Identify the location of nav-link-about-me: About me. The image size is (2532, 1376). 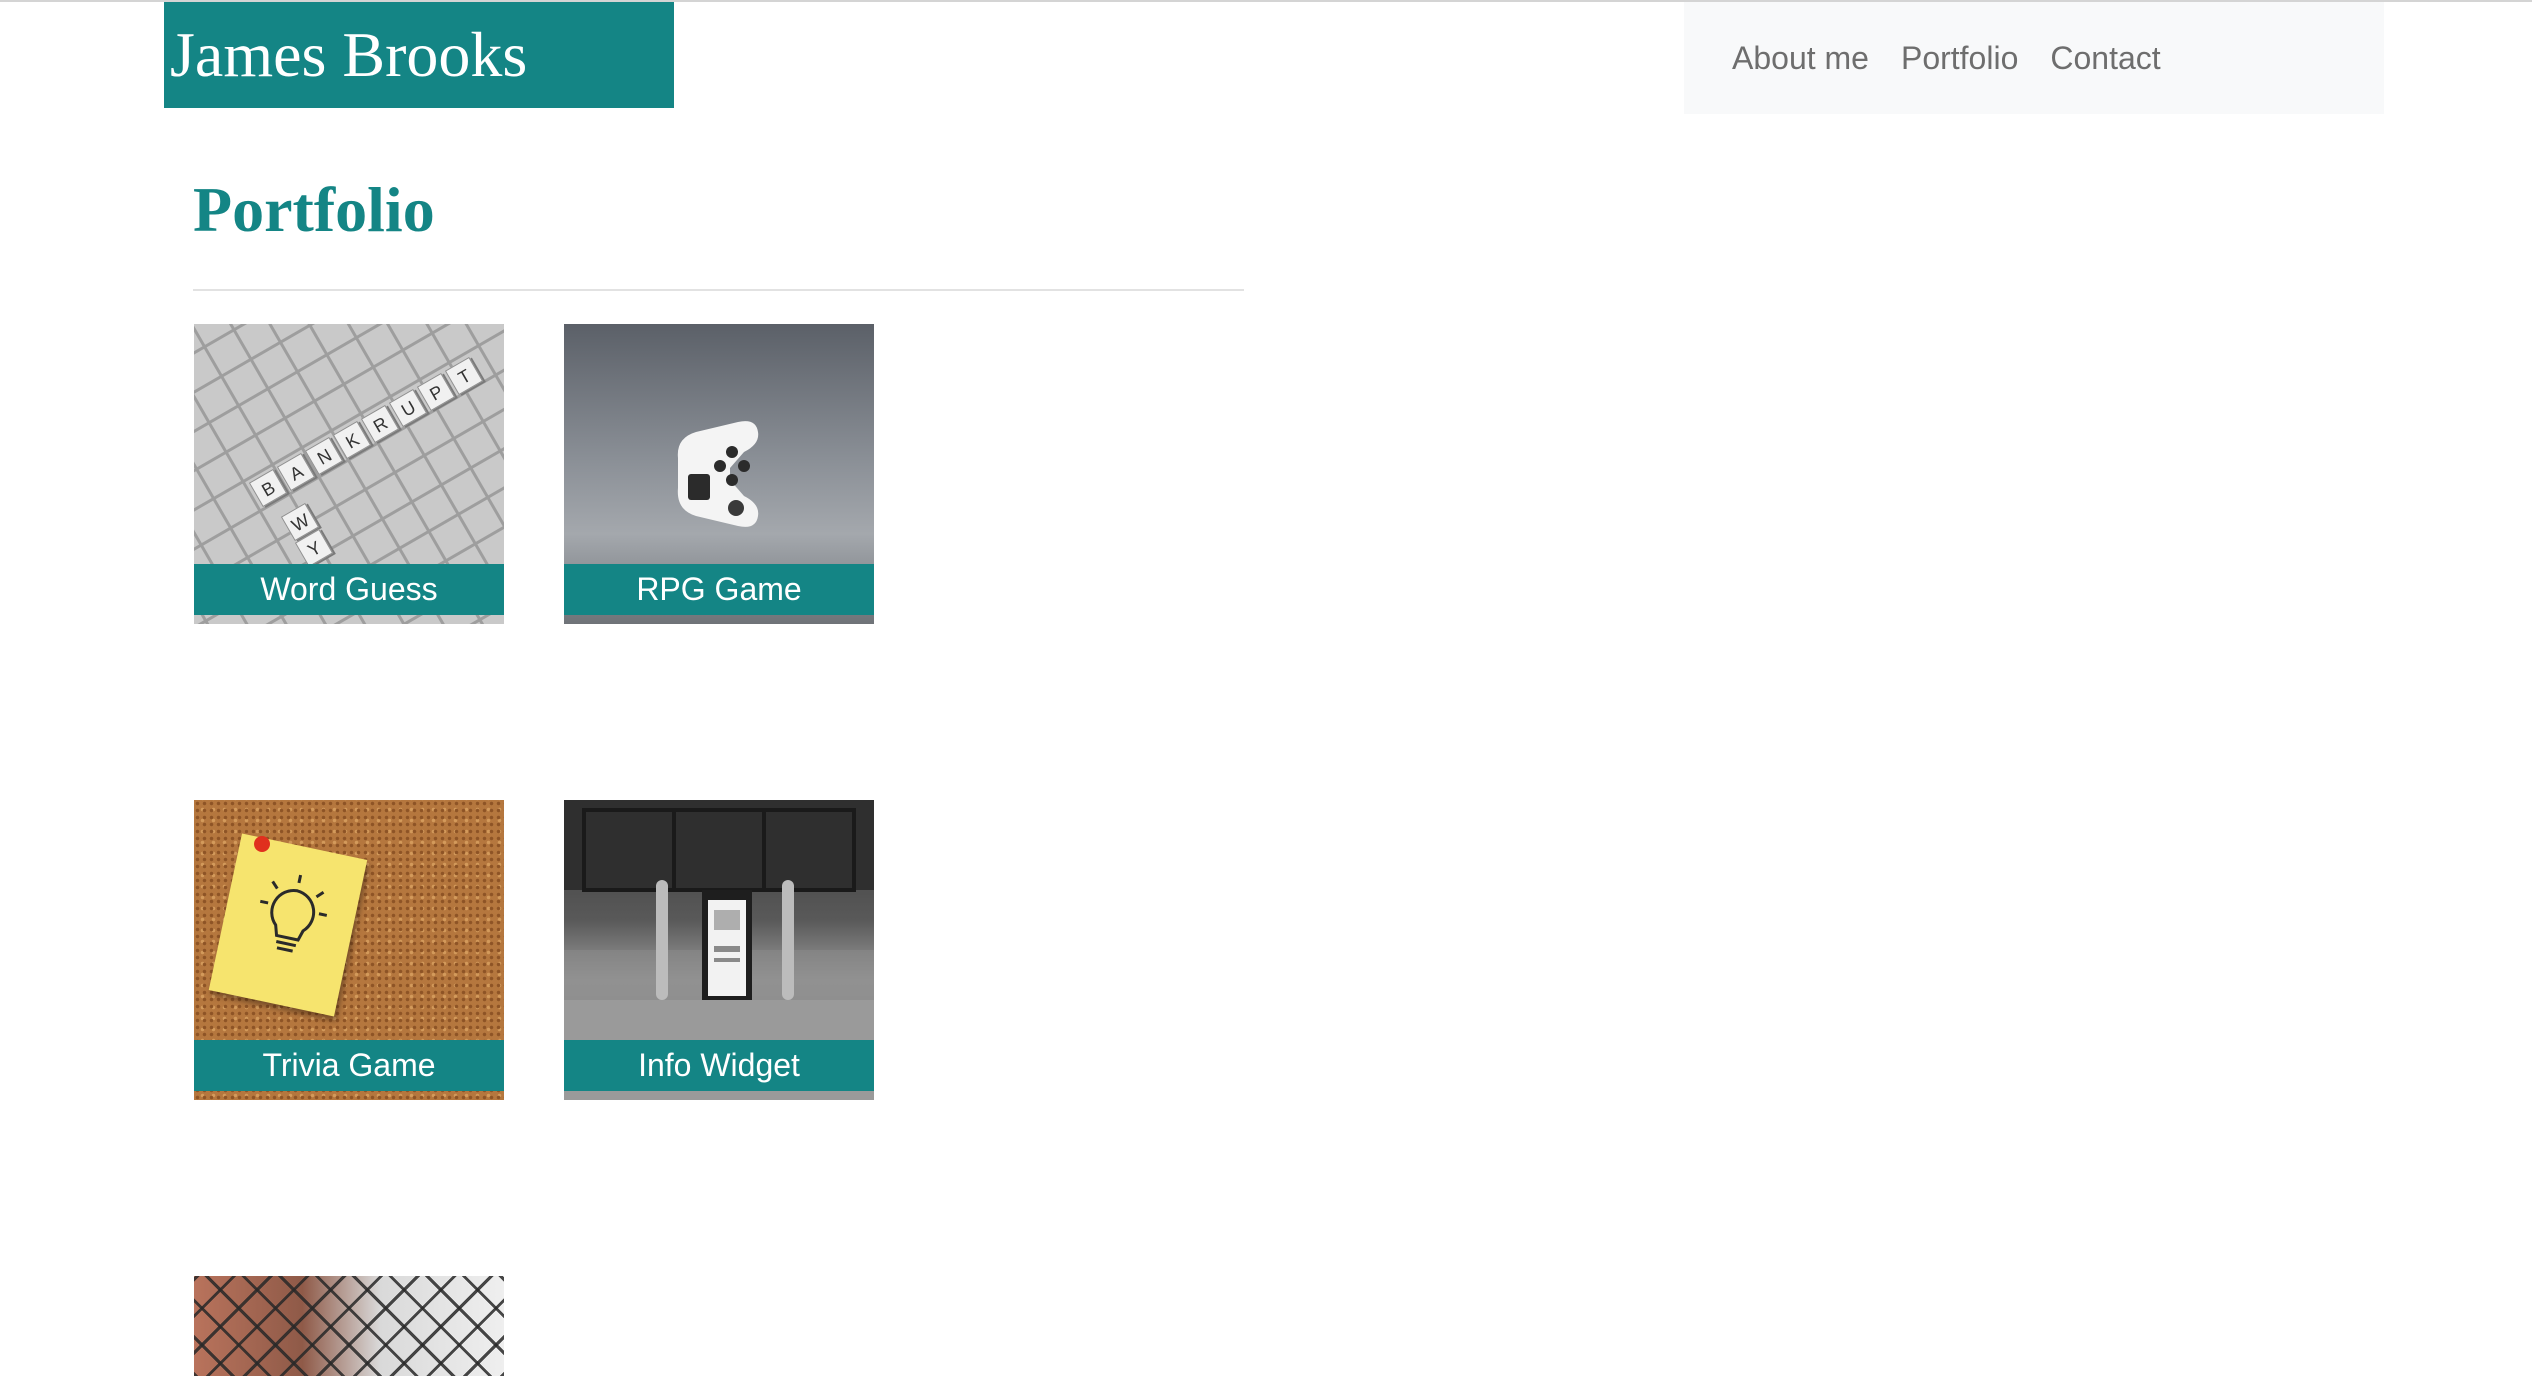
(1800, 58).